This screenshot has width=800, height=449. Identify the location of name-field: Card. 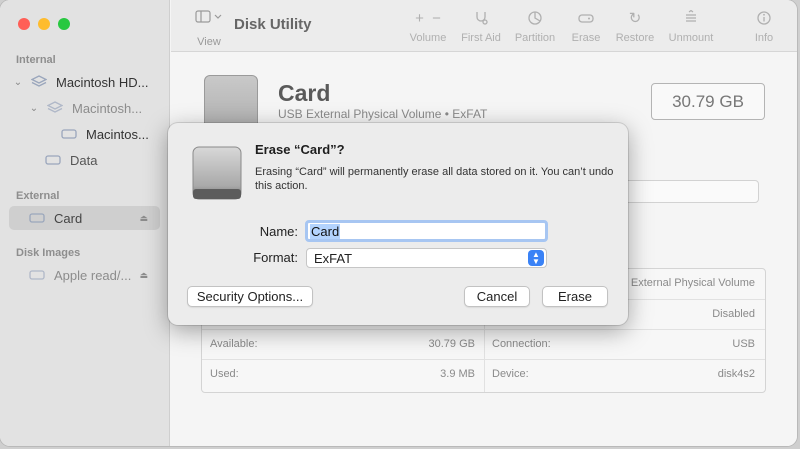
(426, 231).